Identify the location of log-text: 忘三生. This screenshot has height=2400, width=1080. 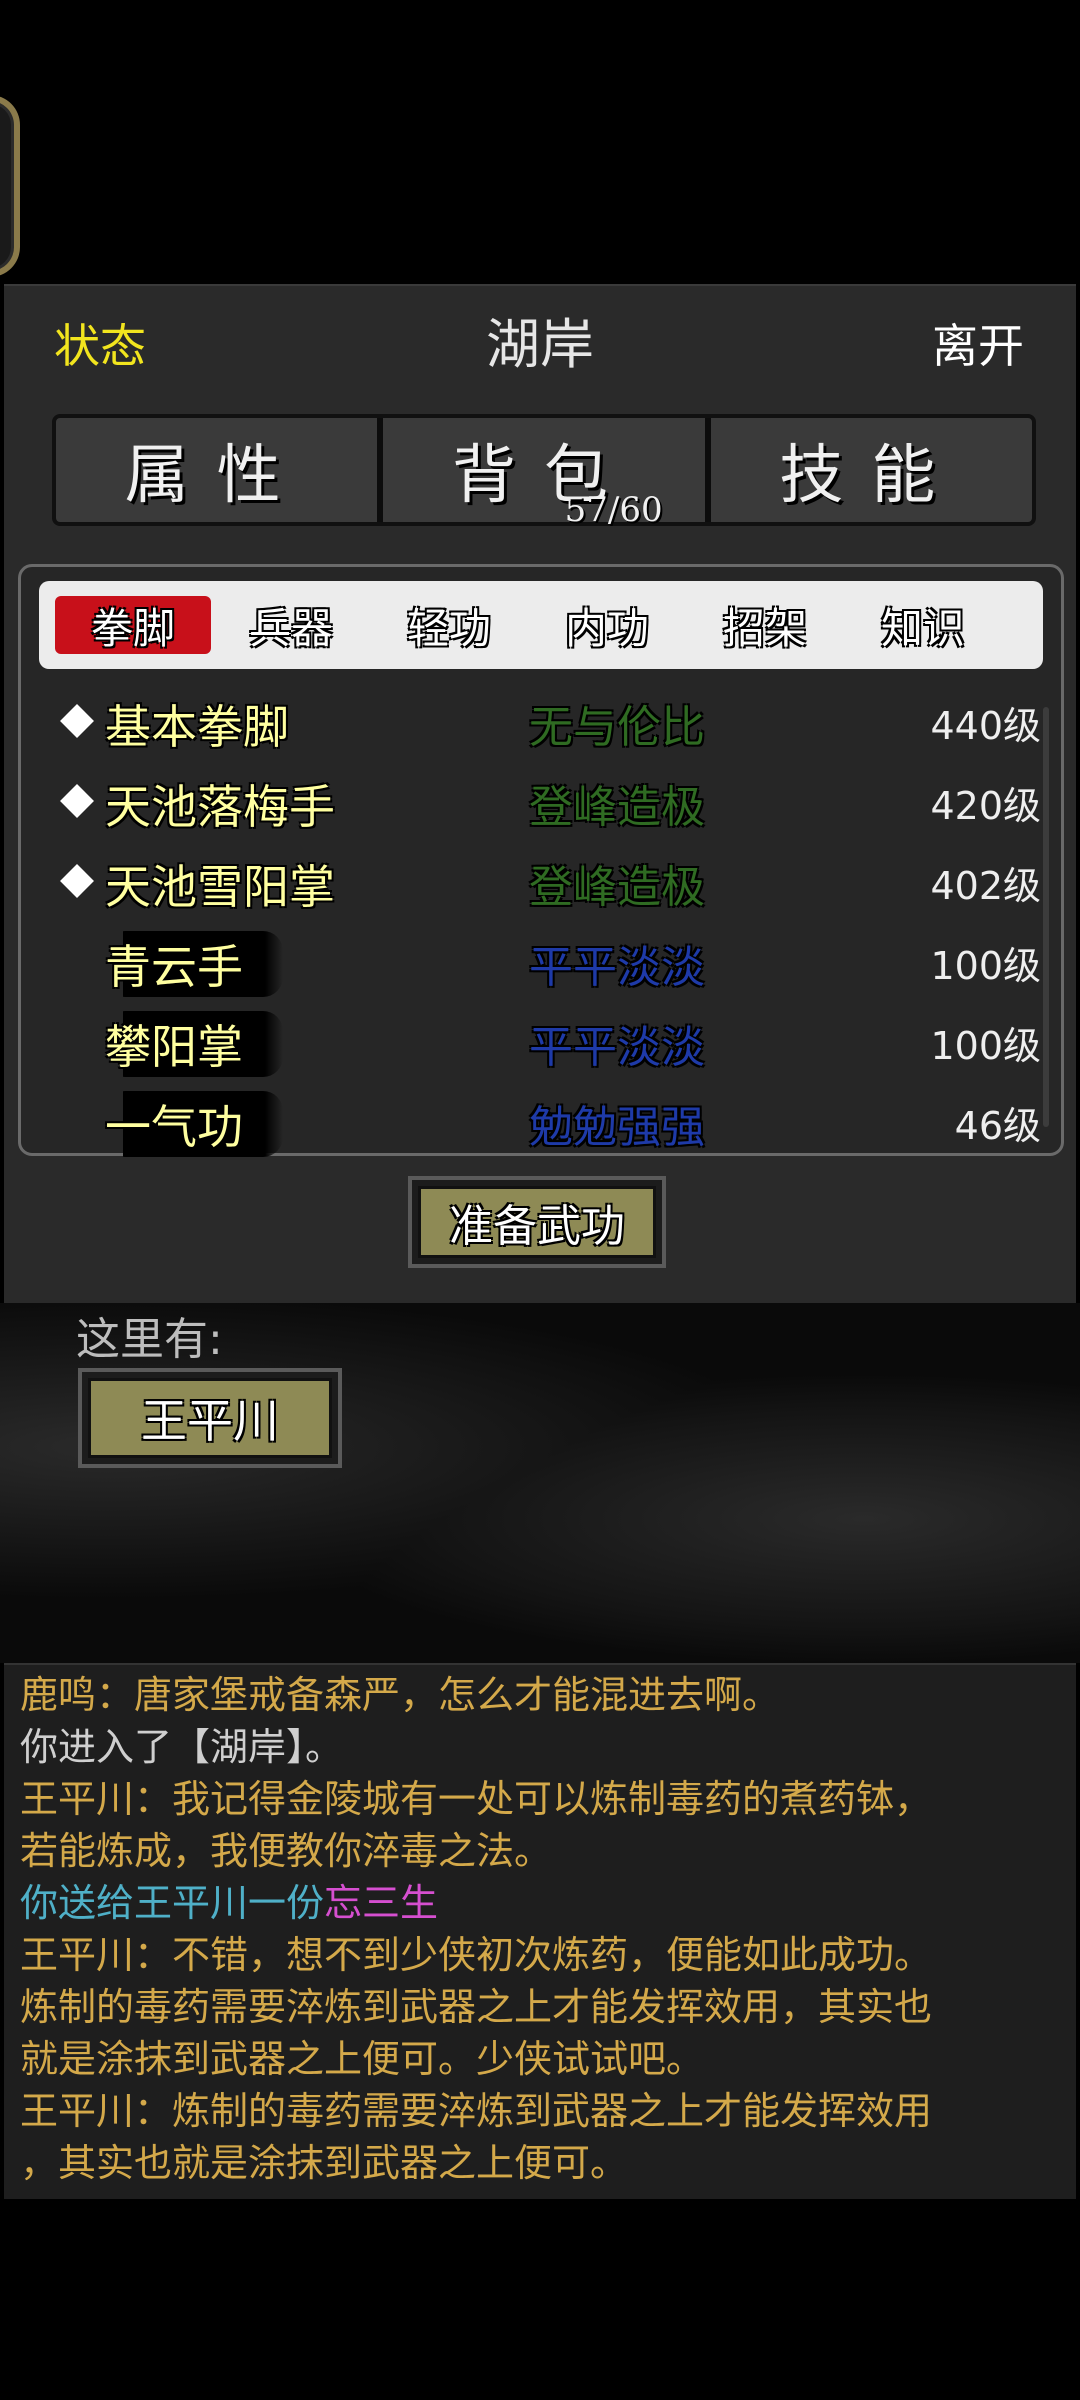
(381, 1903).